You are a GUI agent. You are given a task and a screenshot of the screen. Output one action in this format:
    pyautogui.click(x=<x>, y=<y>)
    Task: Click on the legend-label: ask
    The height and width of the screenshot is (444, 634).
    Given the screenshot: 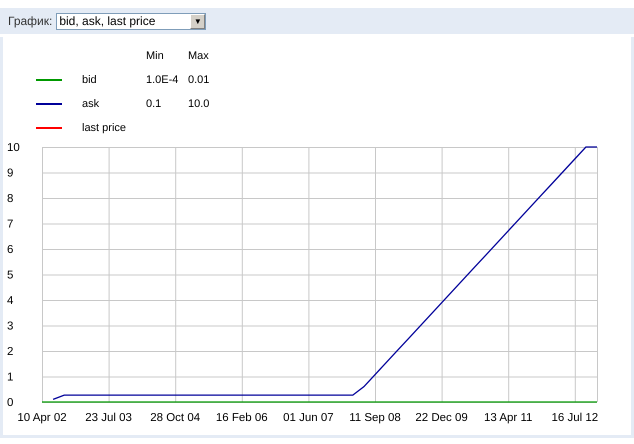 What is the action you would take?
    pyautogui.click(x=91, y=104)
    